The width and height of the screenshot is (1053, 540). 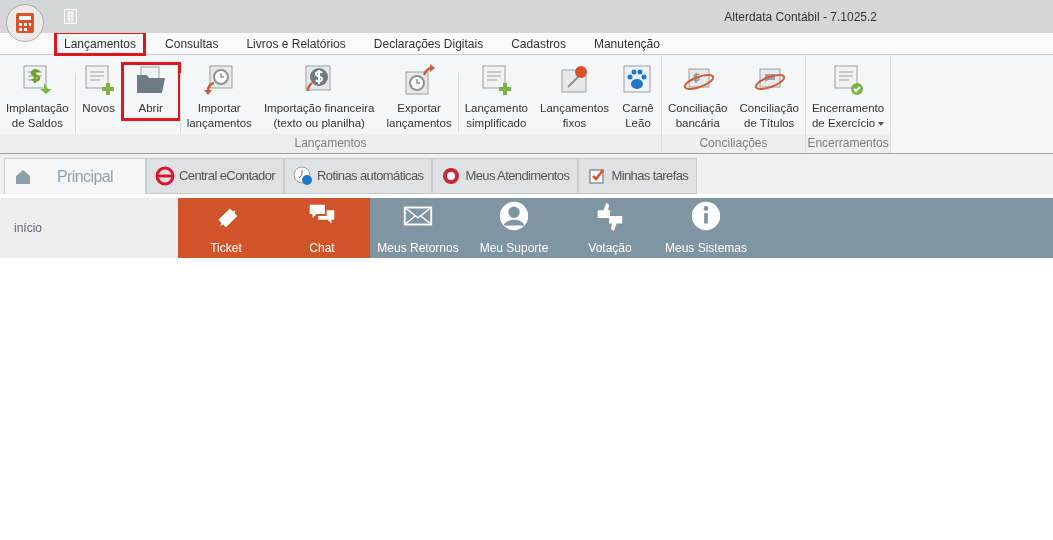 I want to click on document-tab: Meus Atendimentos, so click(x=505, y=176).